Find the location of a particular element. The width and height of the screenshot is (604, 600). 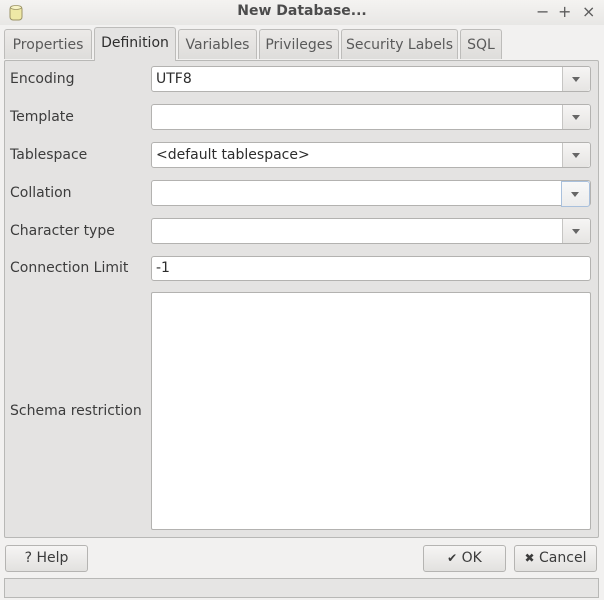

schema-restriction-label: Schema restriction is located at coordinates (76, 411).